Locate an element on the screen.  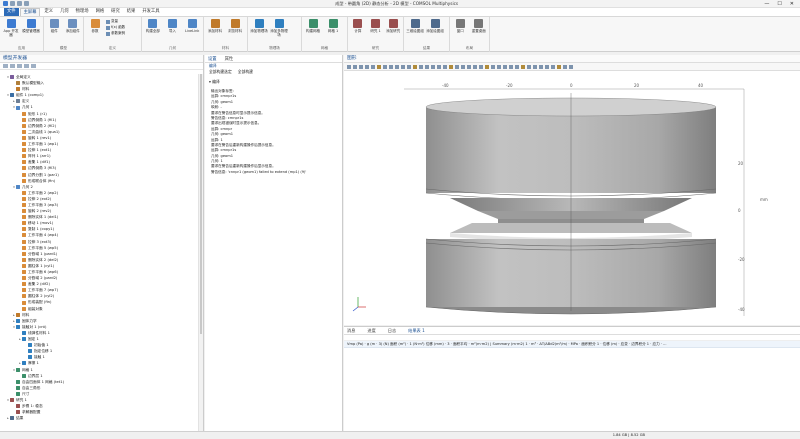
ribbon-group-label: 结果 is located at coordinates (426, 48).